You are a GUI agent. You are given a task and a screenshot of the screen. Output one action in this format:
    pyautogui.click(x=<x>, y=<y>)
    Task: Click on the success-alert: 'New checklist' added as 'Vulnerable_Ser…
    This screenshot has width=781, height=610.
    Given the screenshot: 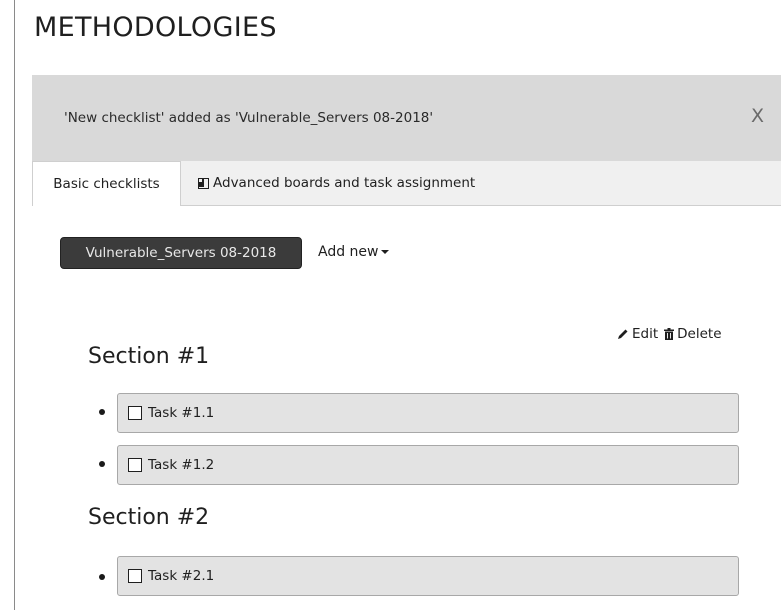 What is the action you would take?
    pyautogui.click(x=406, y=118)
    